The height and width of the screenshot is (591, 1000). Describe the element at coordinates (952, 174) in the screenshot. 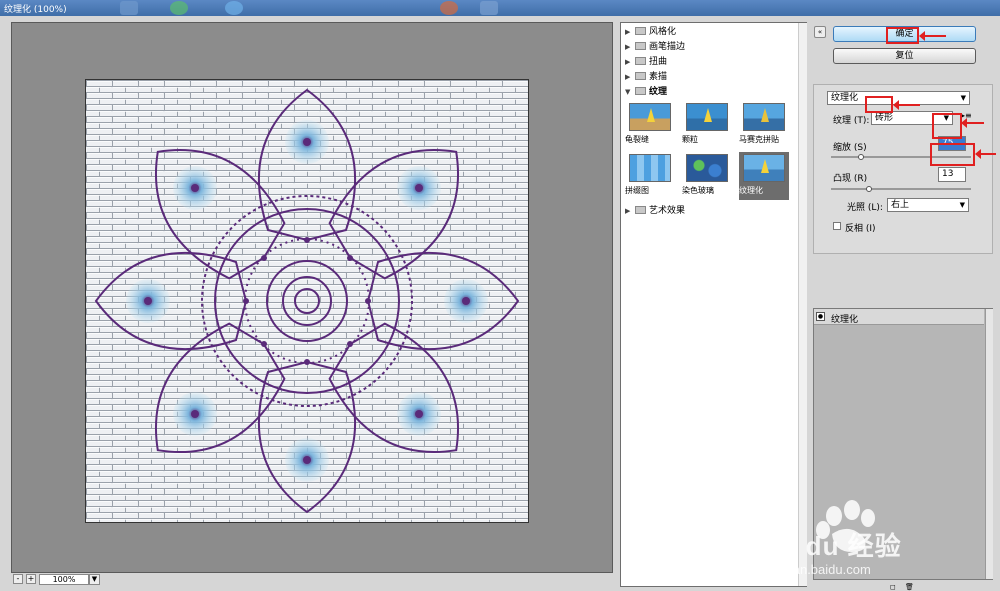

I see `relief-field: 13` at that location.